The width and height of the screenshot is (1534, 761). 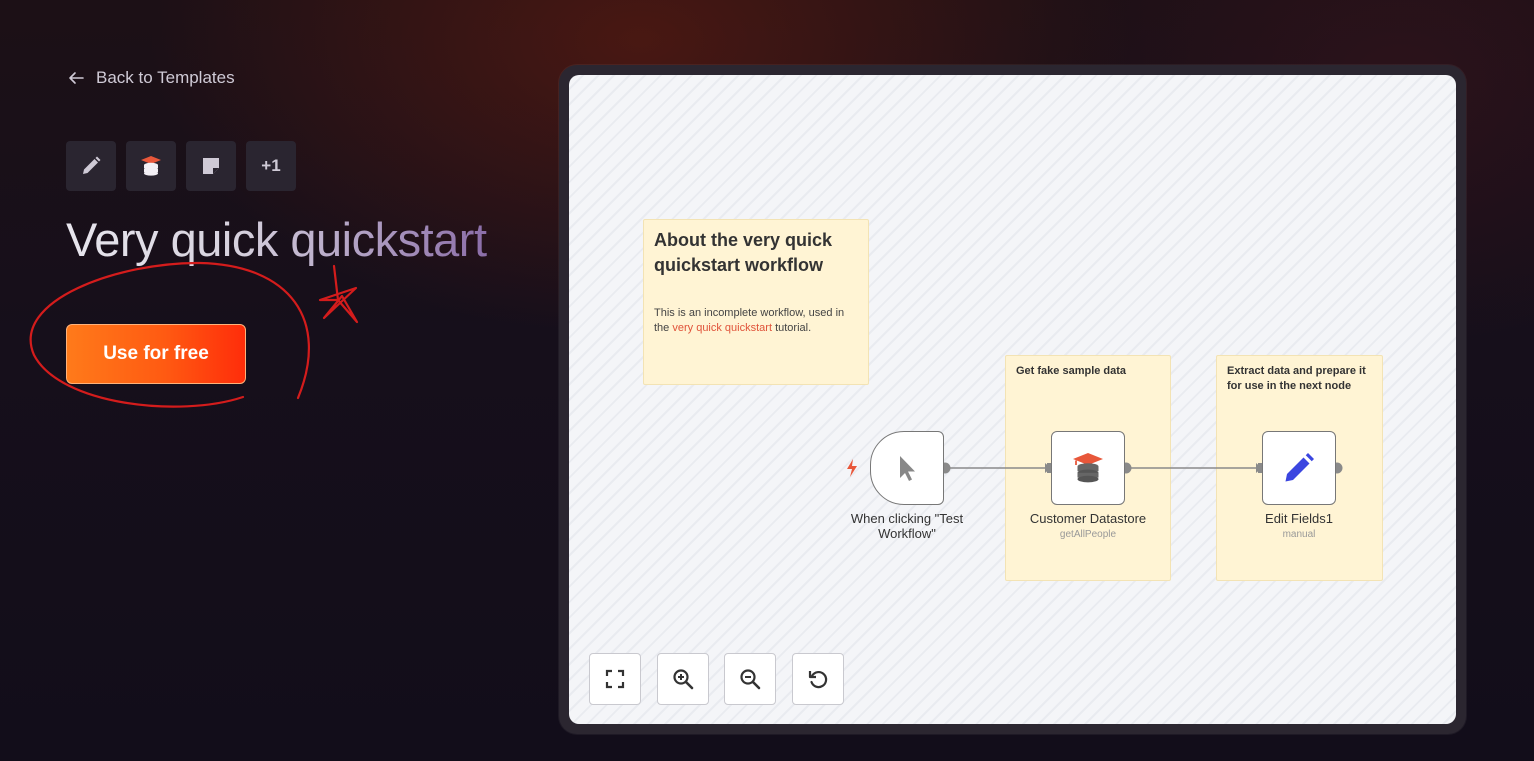 I want to click on reset-zoom-button, so click(x=818, y=679).